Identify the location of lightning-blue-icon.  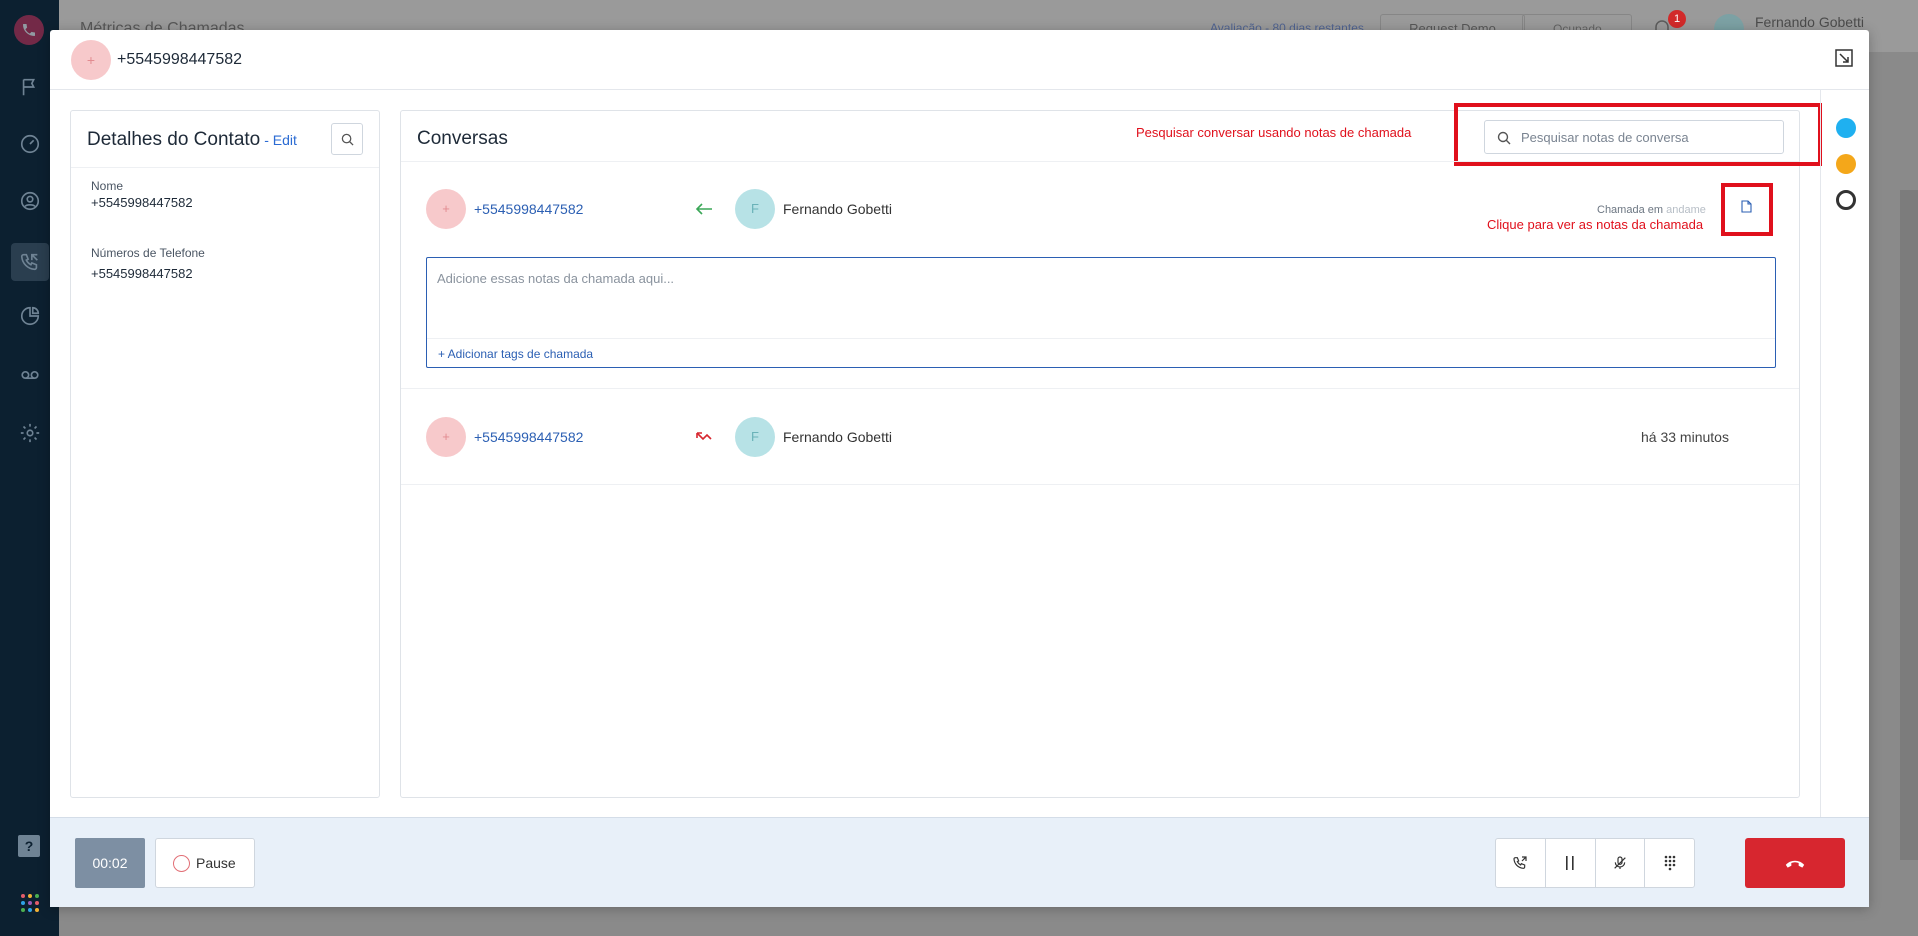
(1846, 128).